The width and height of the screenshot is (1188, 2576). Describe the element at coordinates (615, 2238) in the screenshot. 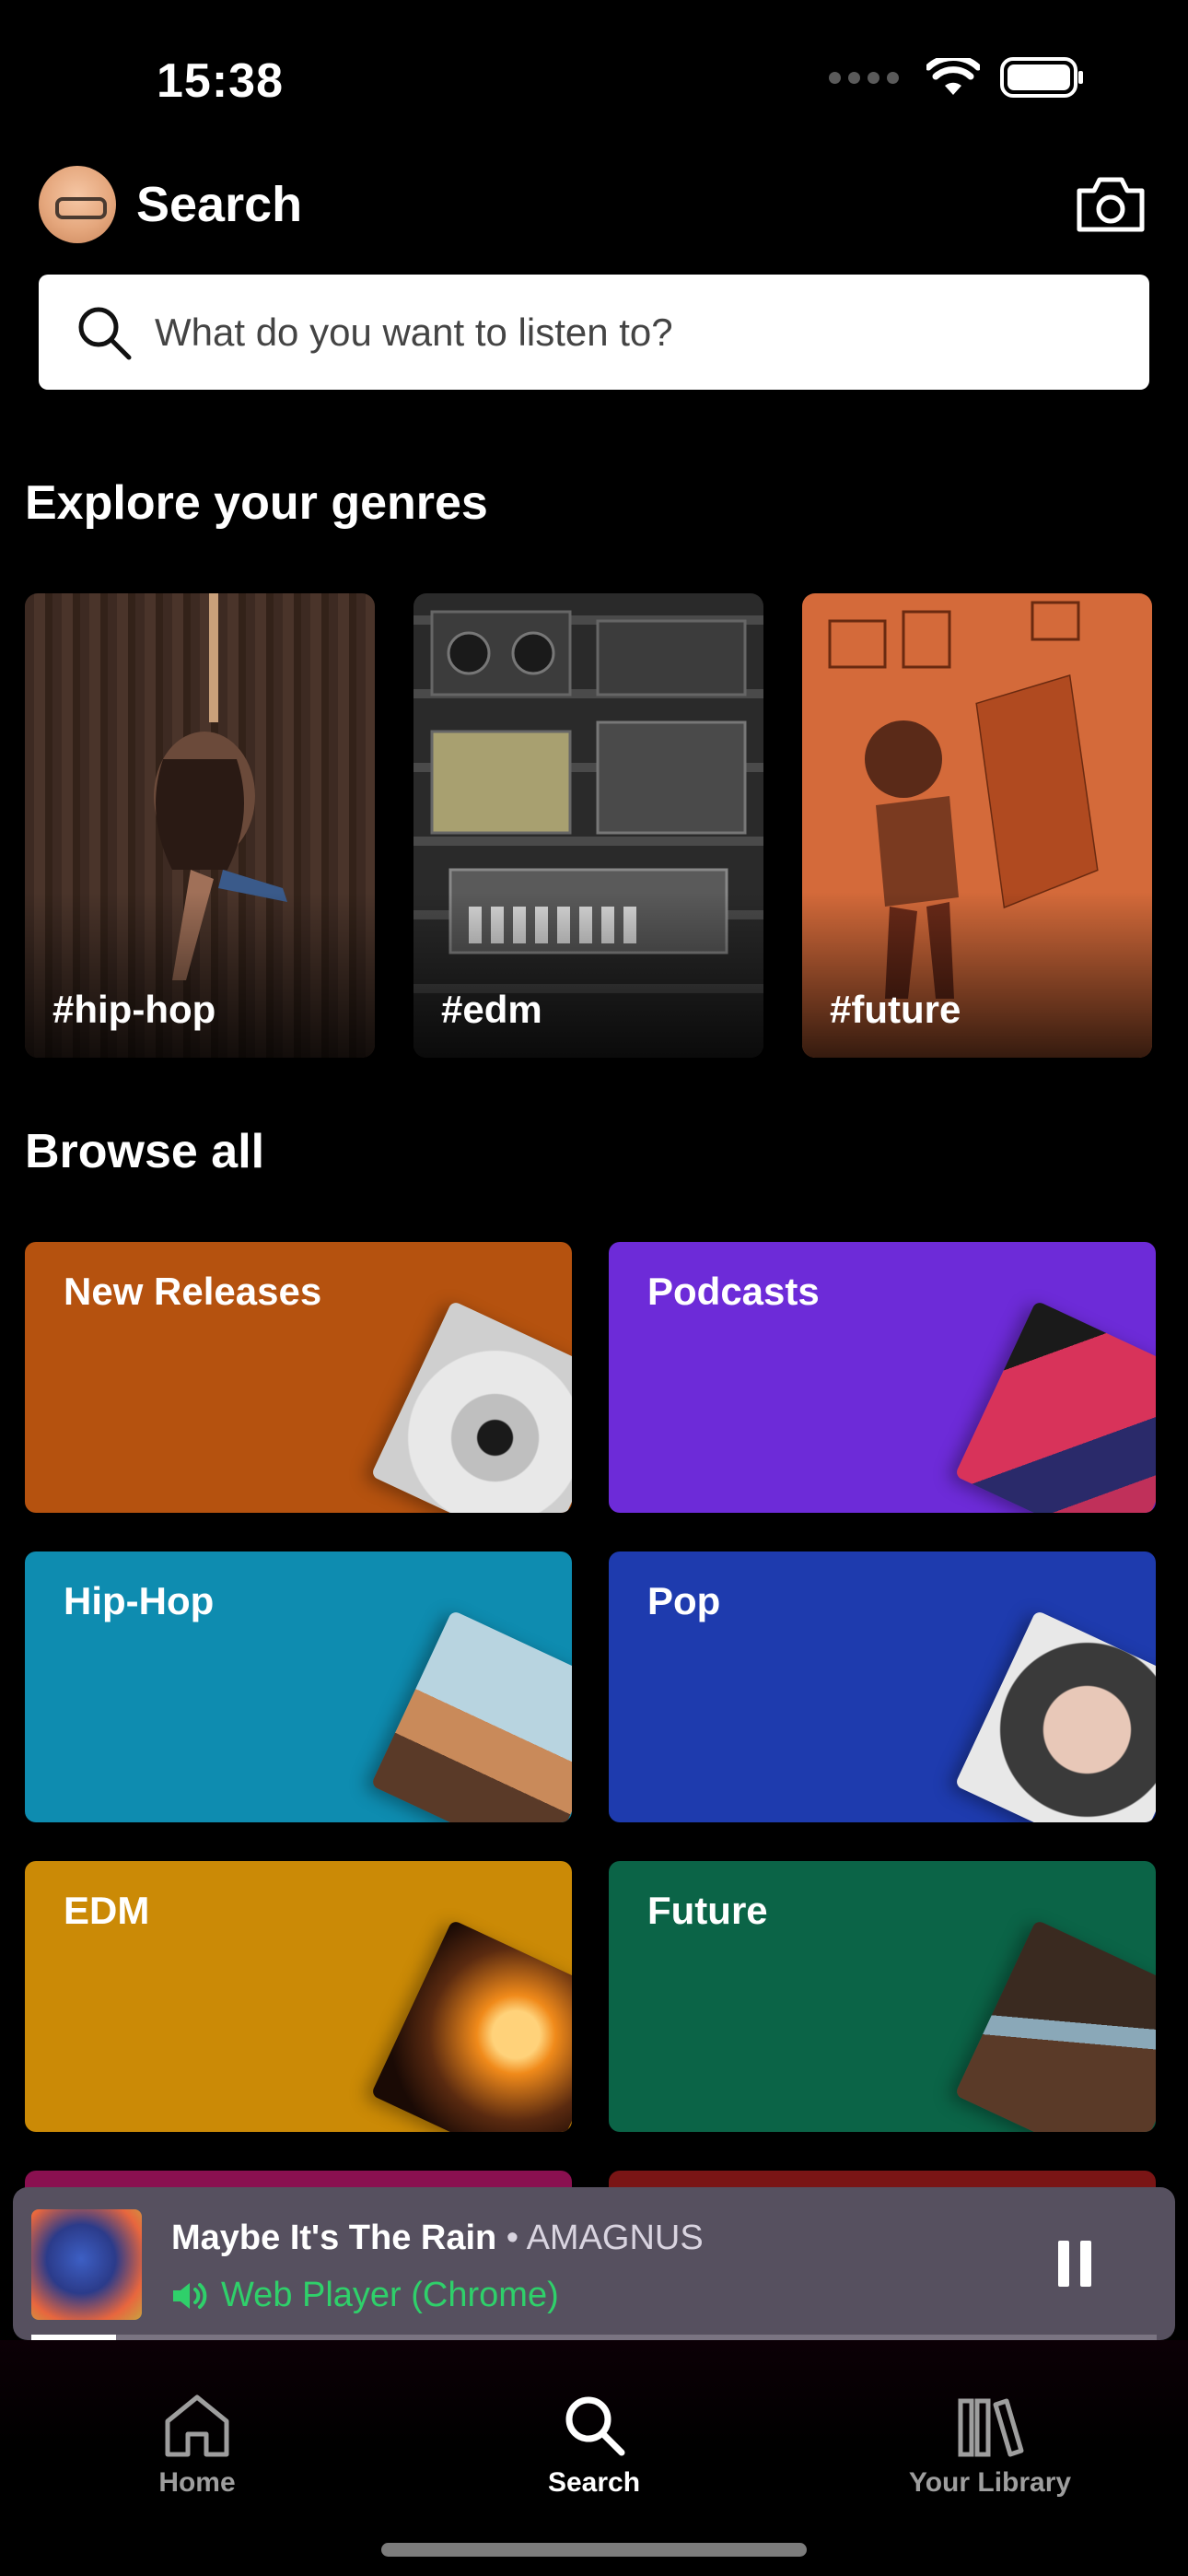

I see `track-artist: AMAGNUS` at that location.